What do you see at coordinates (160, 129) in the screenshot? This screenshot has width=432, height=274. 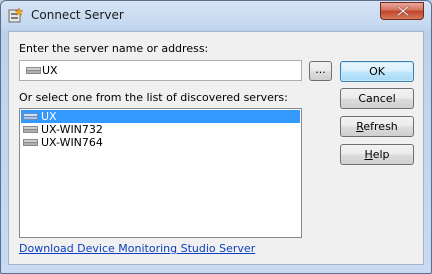 I see `list-item: UX-WIN732` at bounding box center [160, 129].